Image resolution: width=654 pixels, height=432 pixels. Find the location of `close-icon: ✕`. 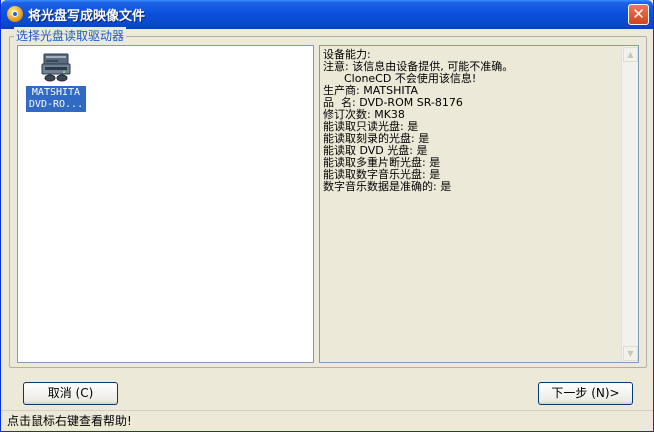

close-icon: ✕ is located at coordinates (638, 14).